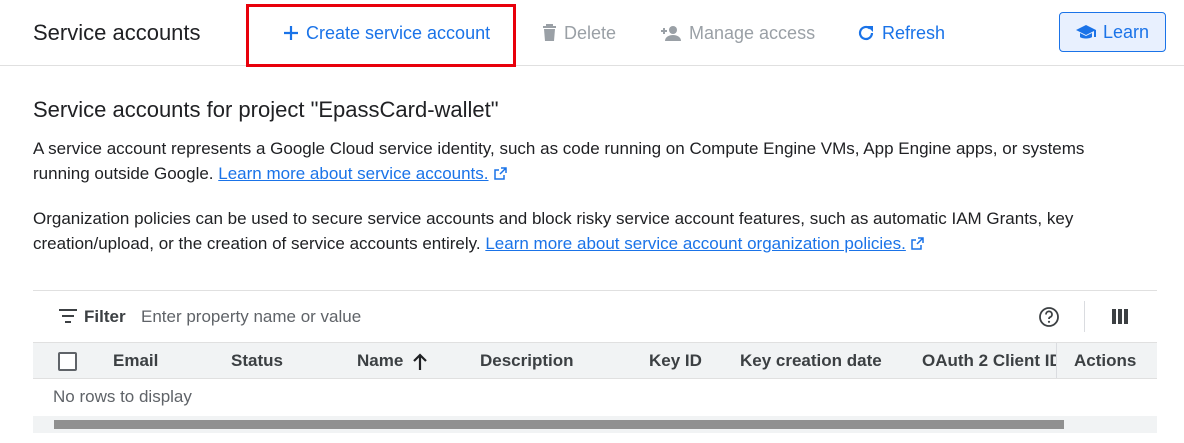 The width and height of the screenshot is (1184, 443). What do you see at coordinates (559, 424) in the screenshot?
I see `scrollbar-thumb` at bounding box center [559, 424].